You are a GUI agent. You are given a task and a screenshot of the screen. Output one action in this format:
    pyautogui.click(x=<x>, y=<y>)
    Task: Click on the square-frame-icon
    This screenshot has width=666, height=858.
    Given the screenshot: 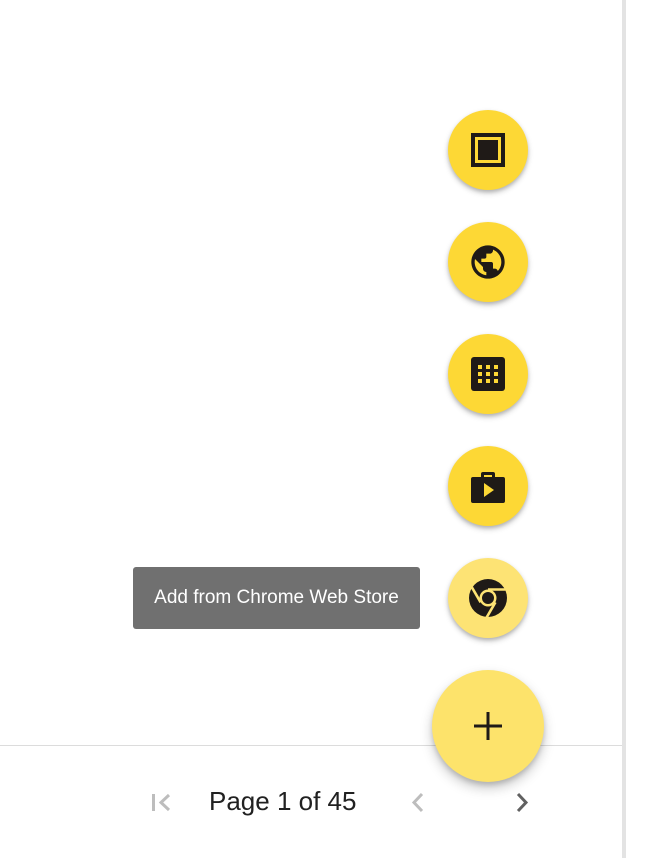 What is the action you would take?
    pyautogui.click(x=488, y=150)
    